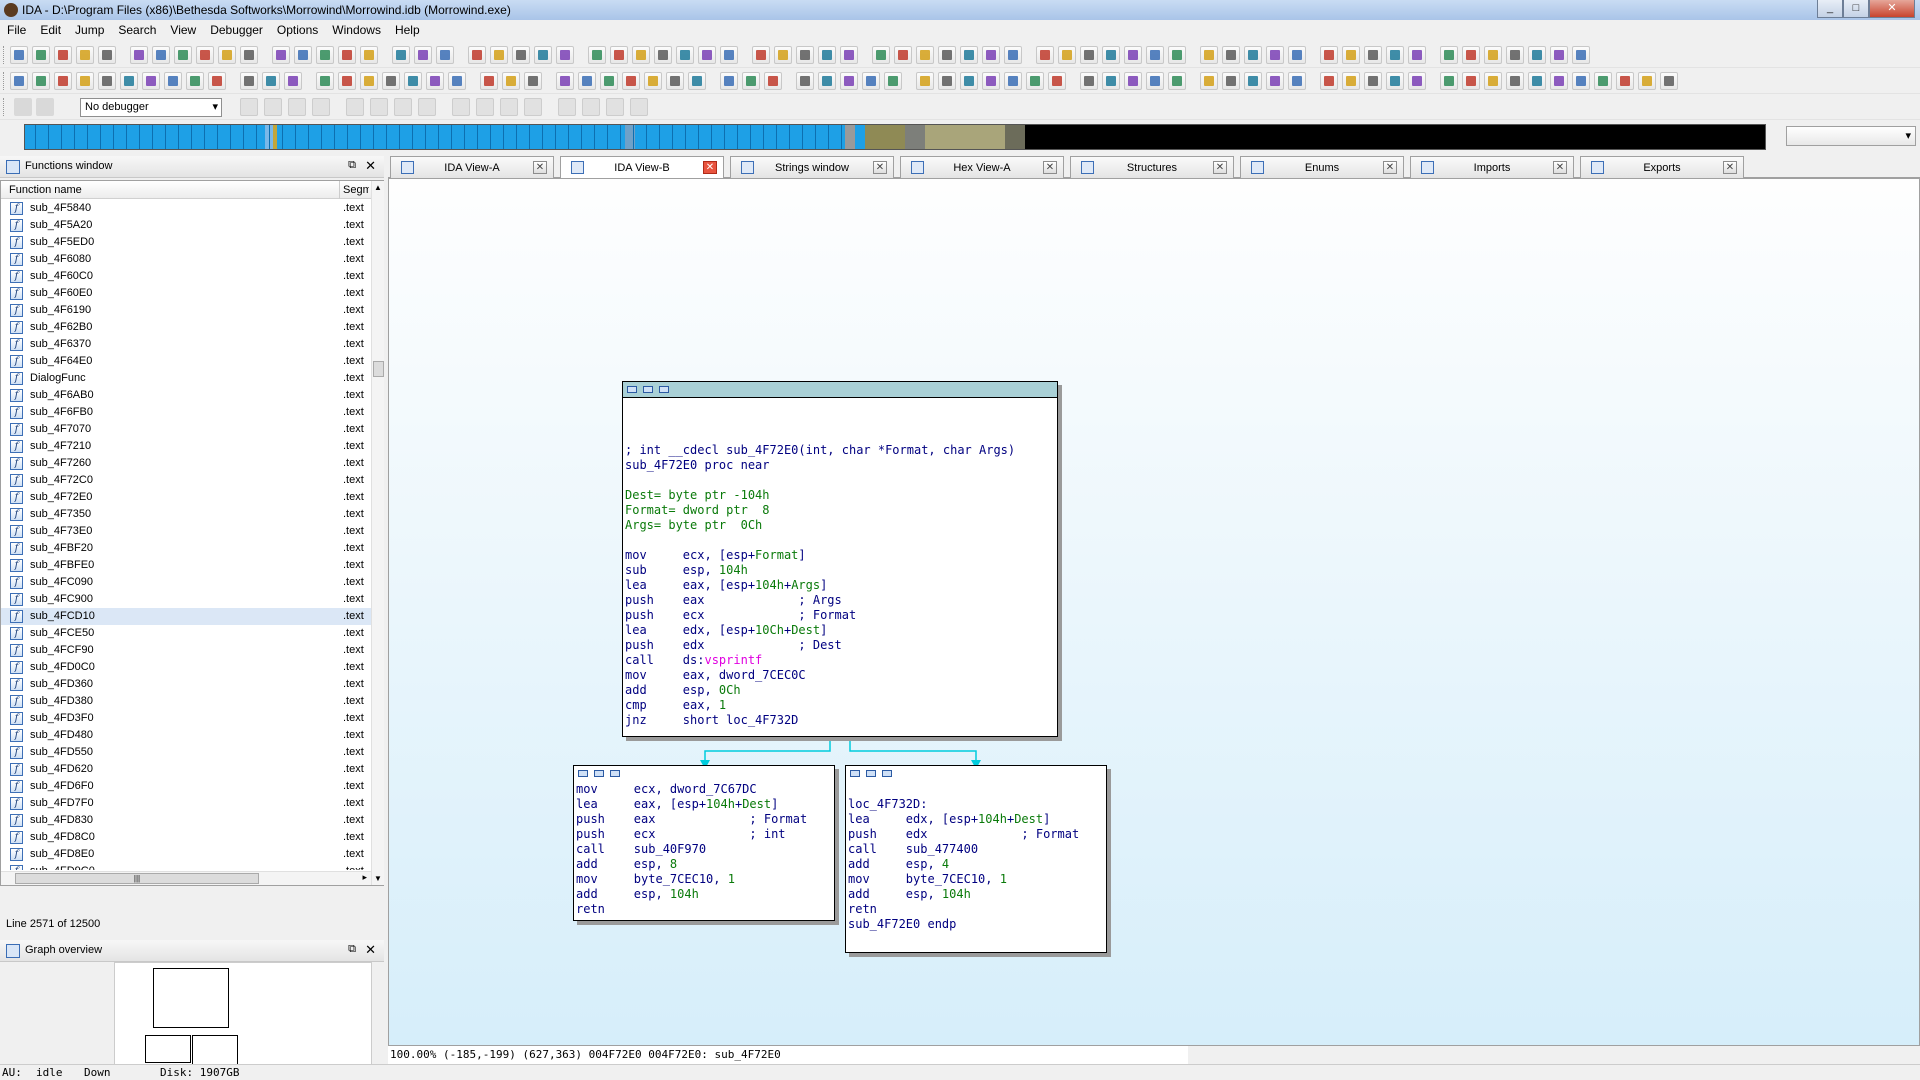 The image size is (1920, 1080). I want to click on function-row: f sub_4FD8C0 .text, so click(186, 837).